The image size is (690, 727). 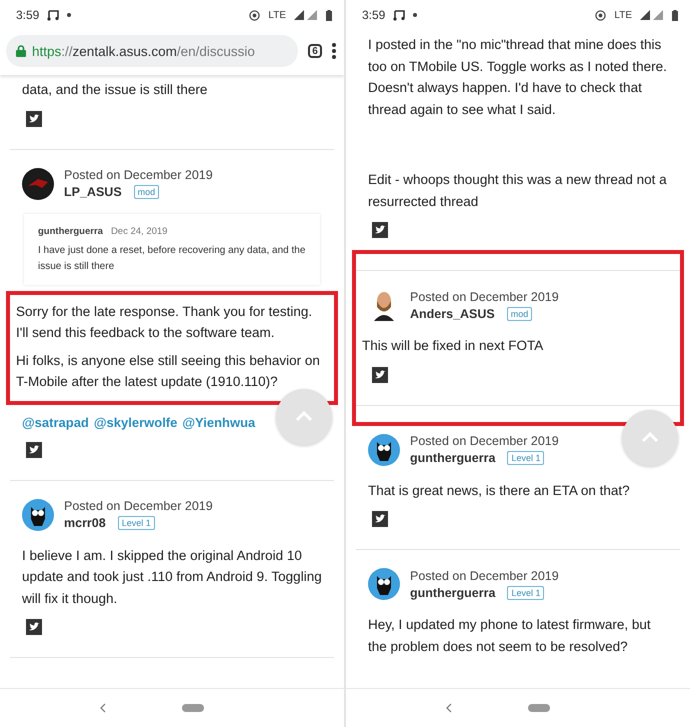 I want to click on address-bar: https://zentalk.asus.com/en/discussio, so click(x=152, y=51).